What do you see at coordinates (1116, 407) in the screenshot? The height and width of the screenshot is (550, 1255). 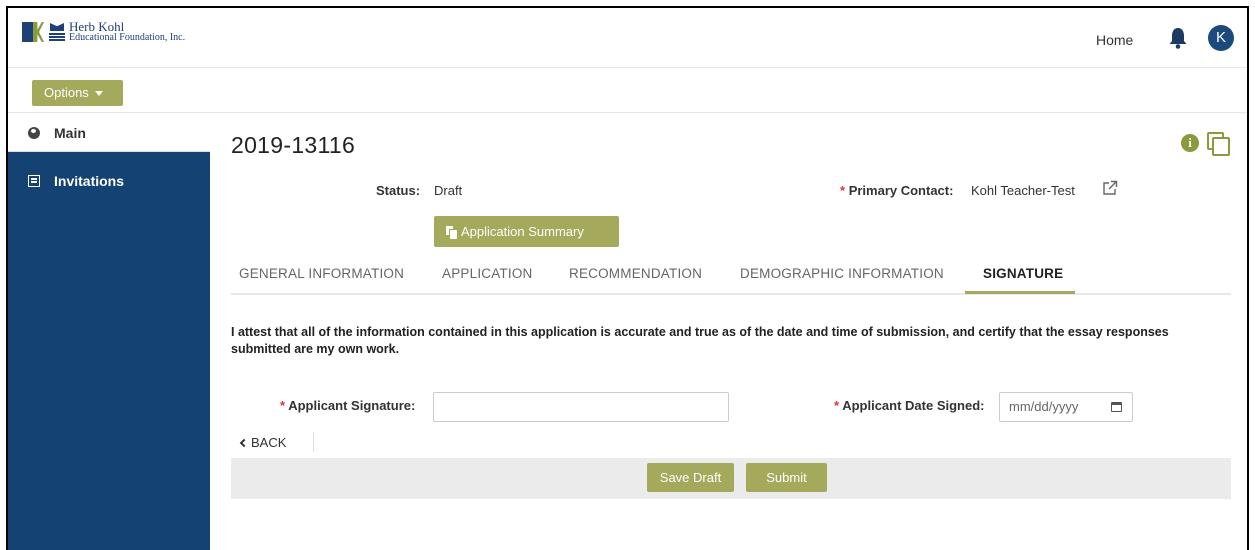 I see `calendar-icon` at bounding box center [1116, 407].